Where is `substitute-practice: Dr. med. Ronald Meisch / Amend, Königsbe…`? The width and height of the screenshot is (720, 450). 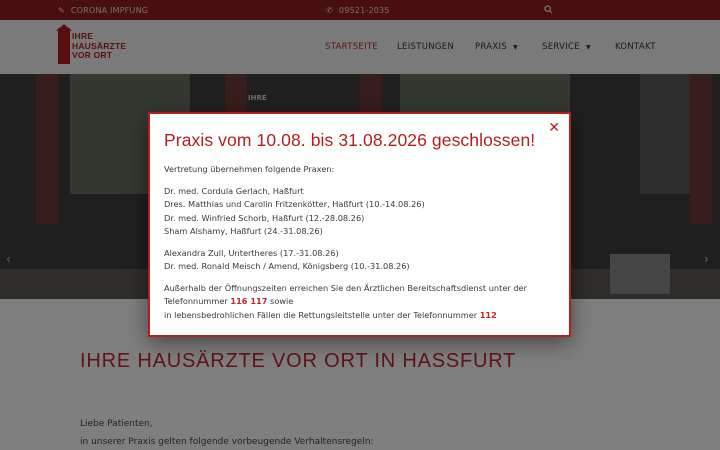 substitute-practice: Dr. med. Ronald Meisch / Amend, Königsbe… is located at coordinates (287, 266).